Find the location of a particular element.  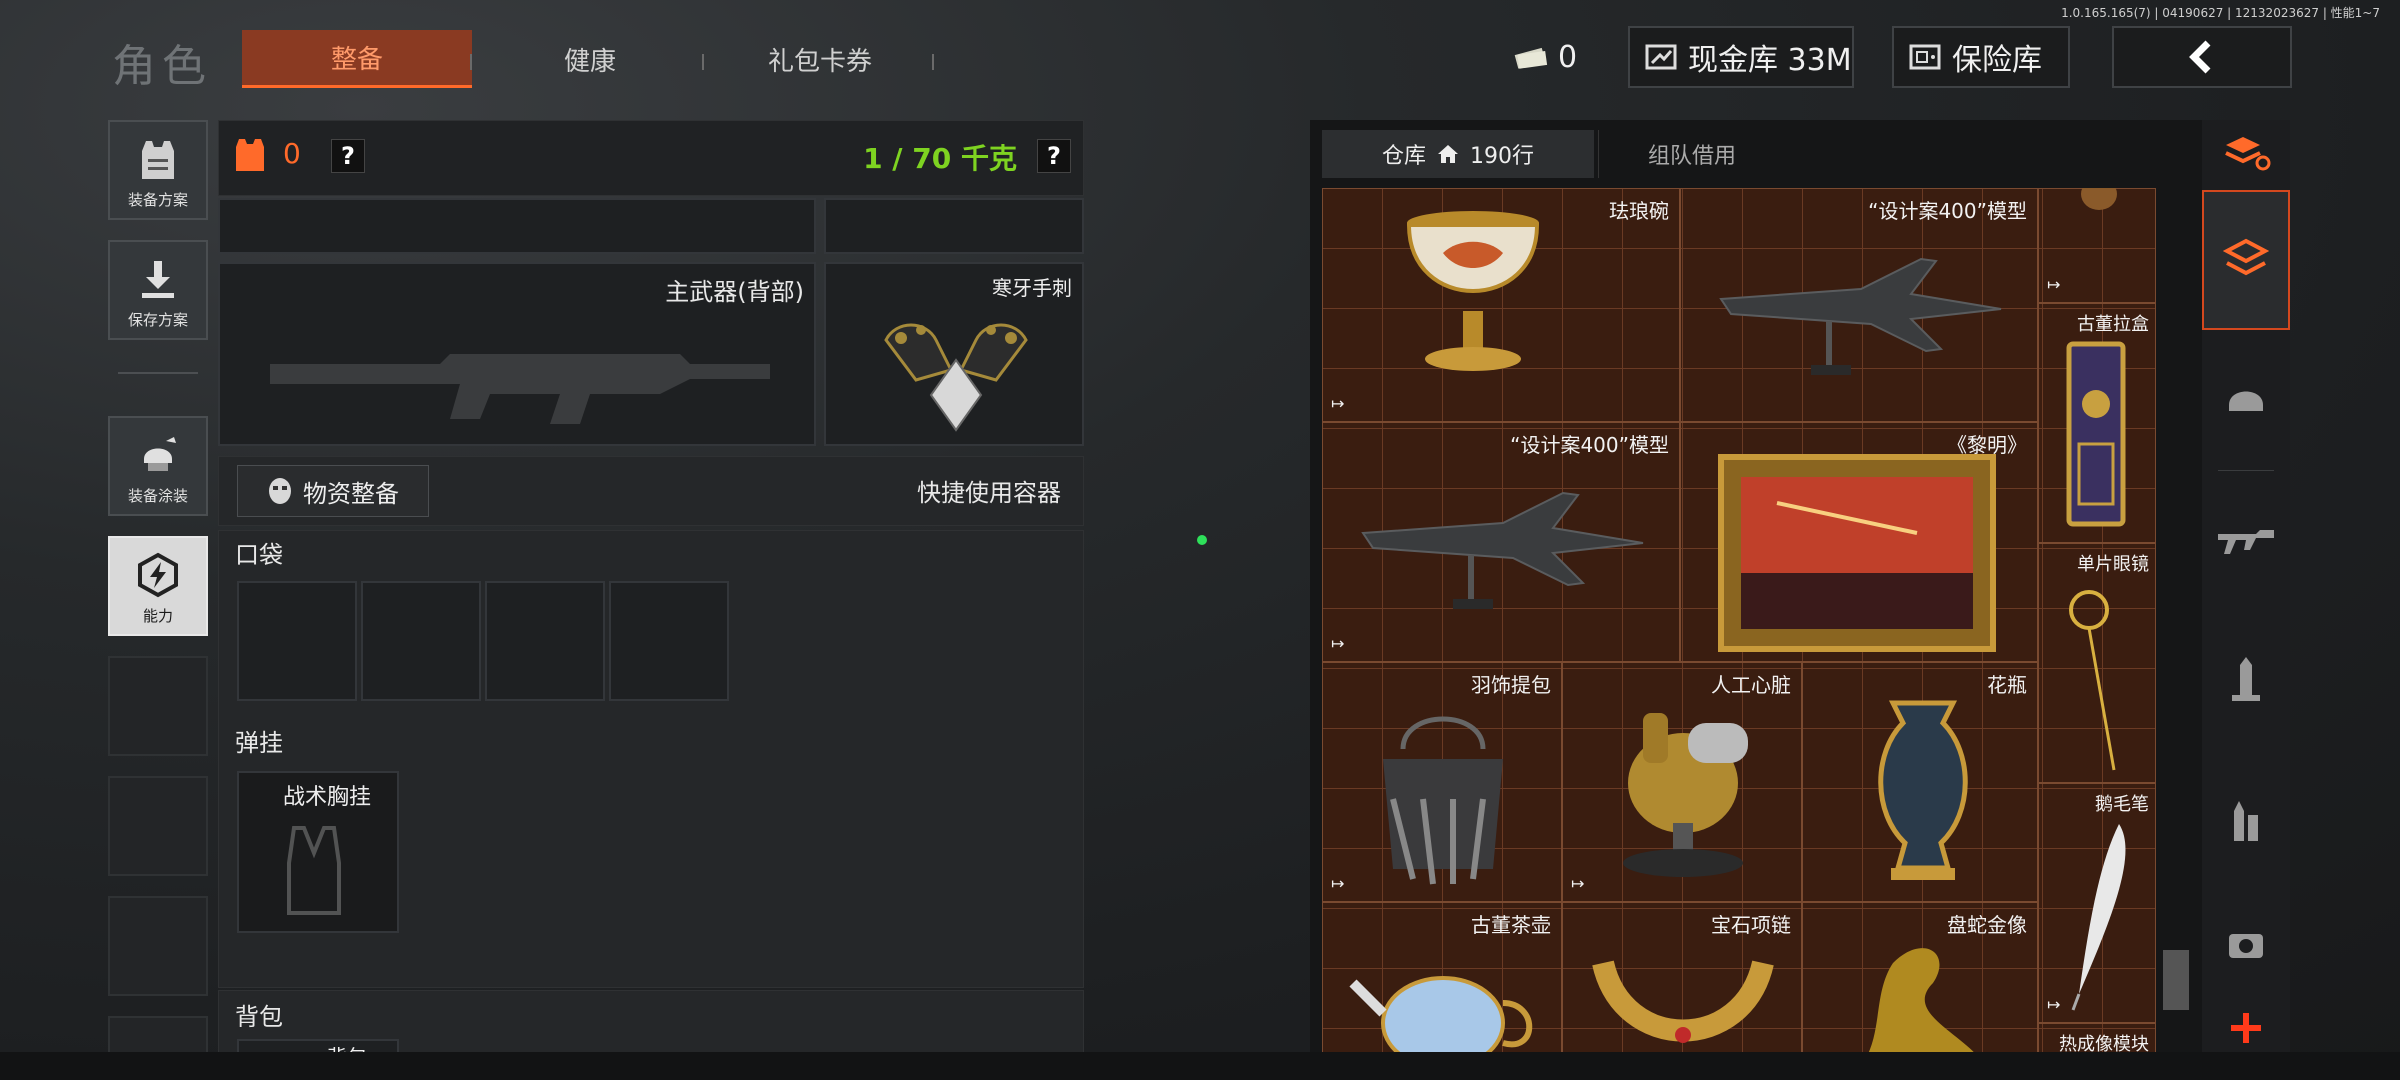

helmet-icon is located at coordinates (2246, 401).